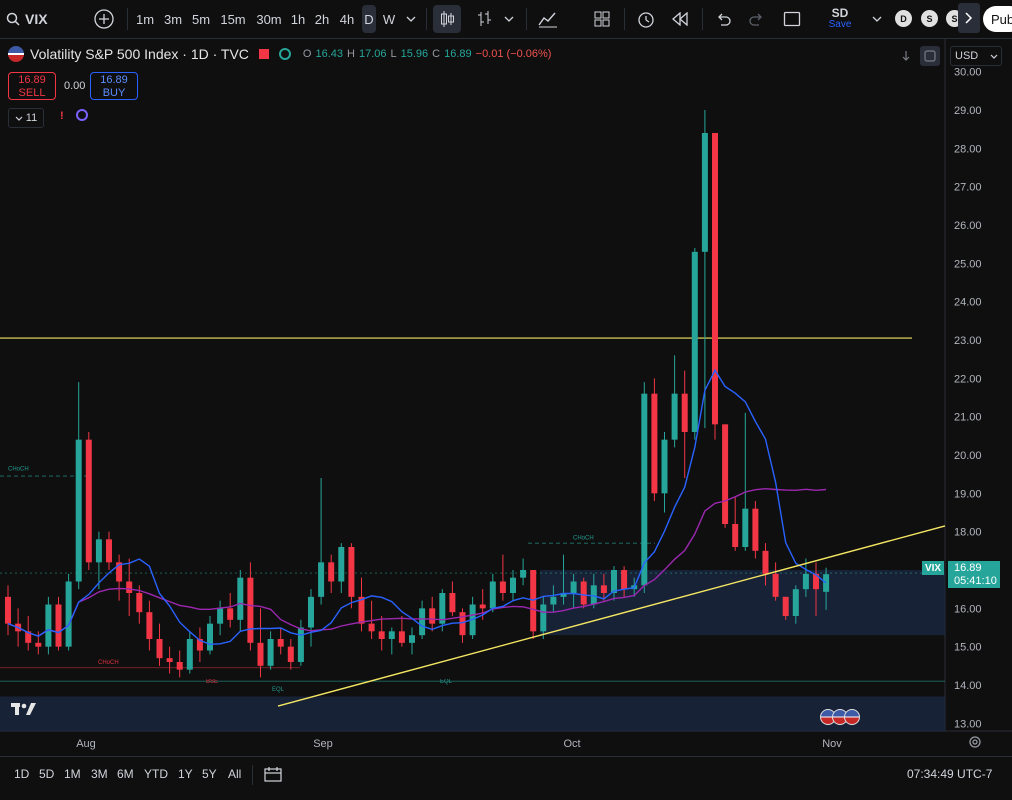 This screenshot has height=800, width=1012. Describe the element at coordinates (472, 713) in the screenshot. I see `lower-zone` at that location.